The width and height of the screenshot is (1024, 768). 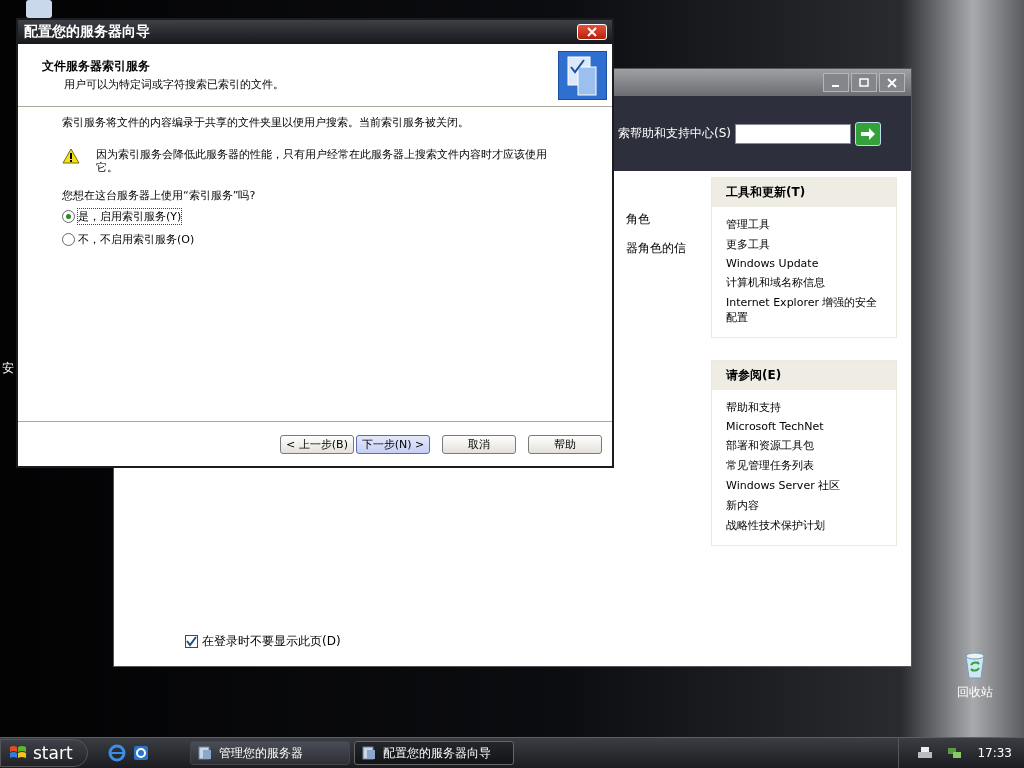 What do you see at coordinates (925, 753) in the screenshot?
I see `printer-icon` at bounding box center [925, 753].